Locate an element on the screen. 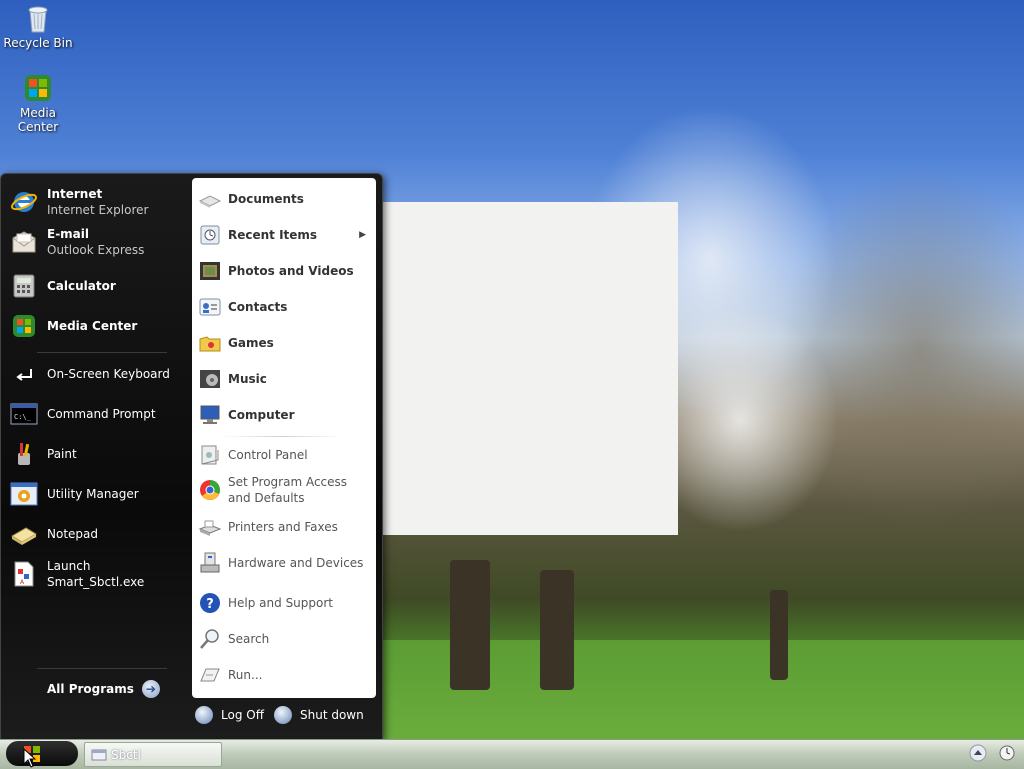 Image resolution: width=1024 pixels, height=769 pixels. recent-item-notepad: Notepad is located at coordinates (98, 534).